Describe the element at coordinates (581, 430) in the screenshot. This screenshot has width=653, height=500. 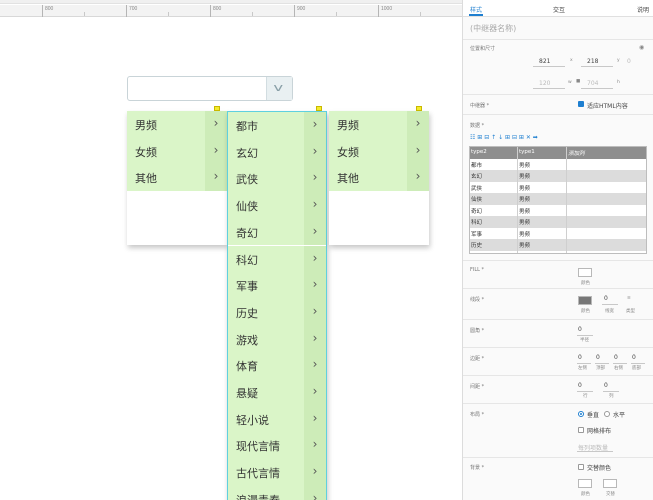
I see `grid-layout-checkbox` at that location.